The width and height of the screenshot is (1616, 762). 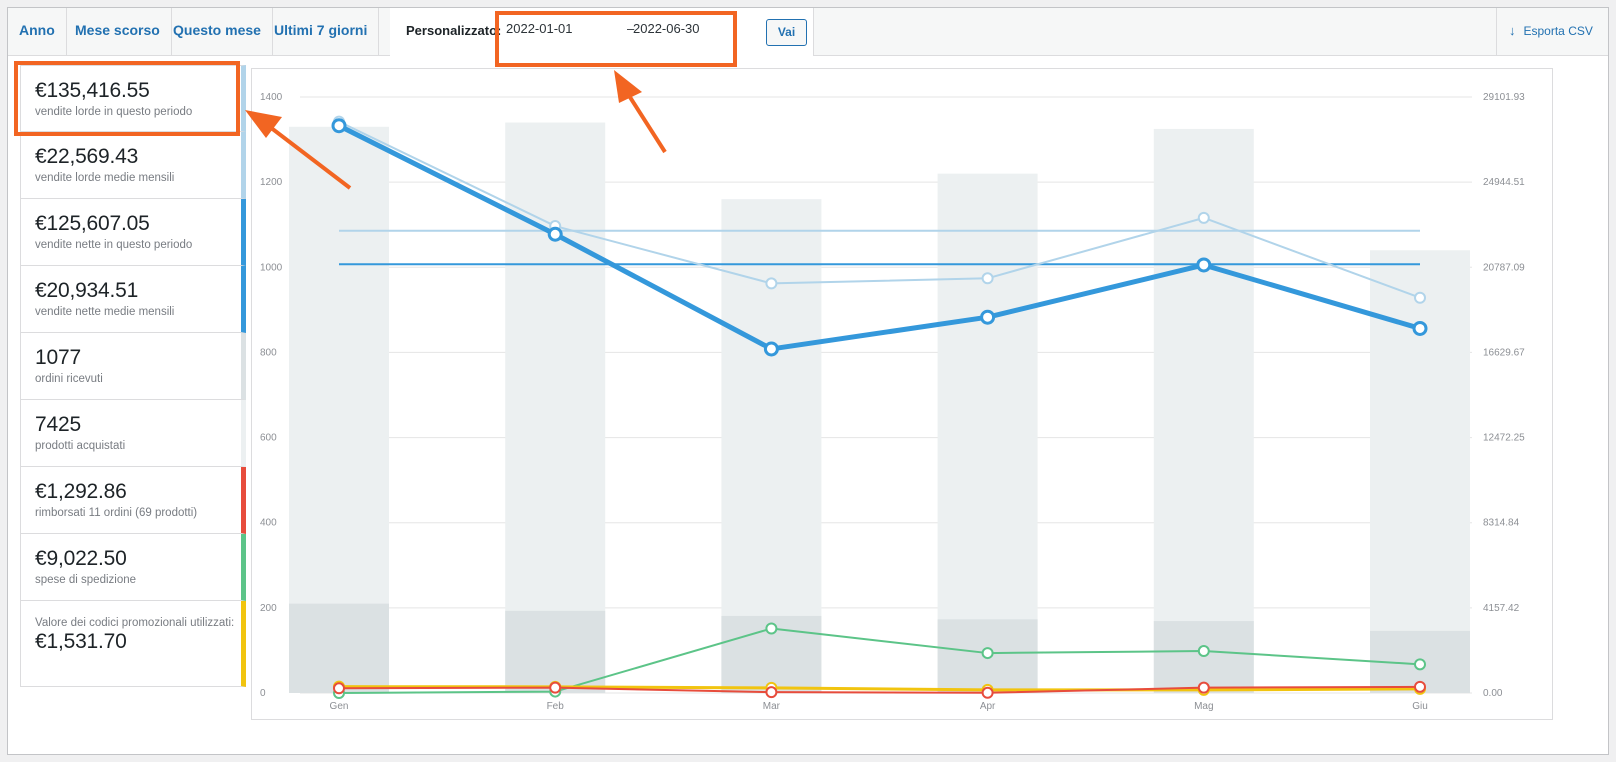 I want to click on x-tick-label: Gen, so click(x=339, y=706).